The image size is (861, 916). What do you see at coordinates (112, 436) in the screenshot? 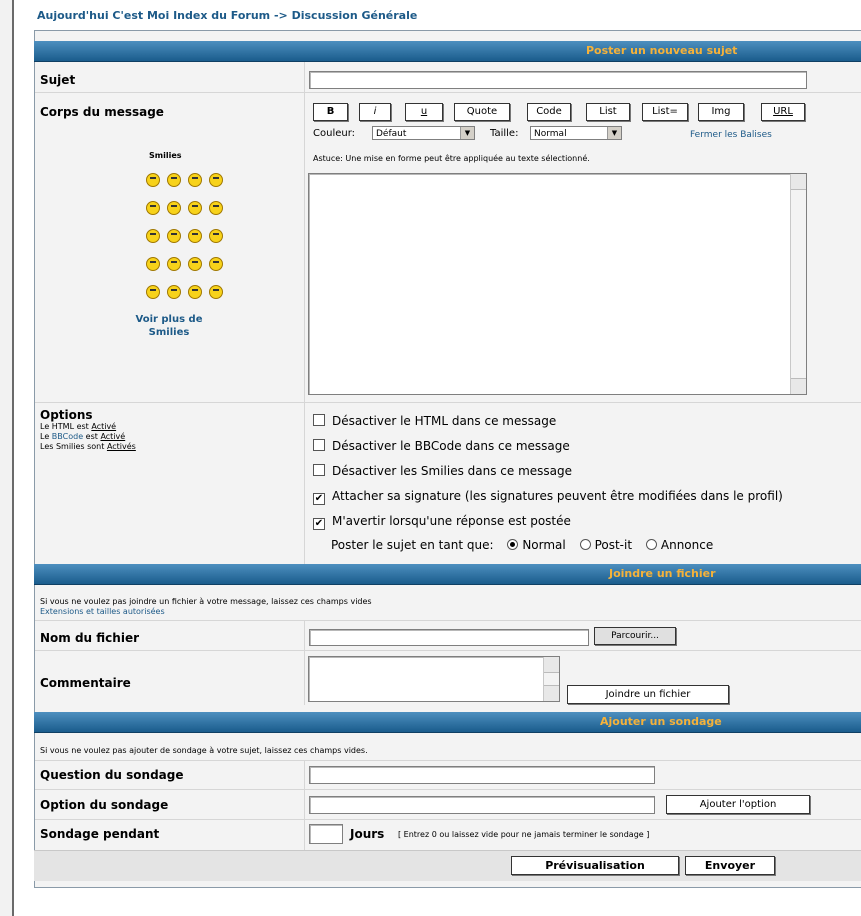
I see `bbcode-status-link: Activé` at bounding box center [112, 436].